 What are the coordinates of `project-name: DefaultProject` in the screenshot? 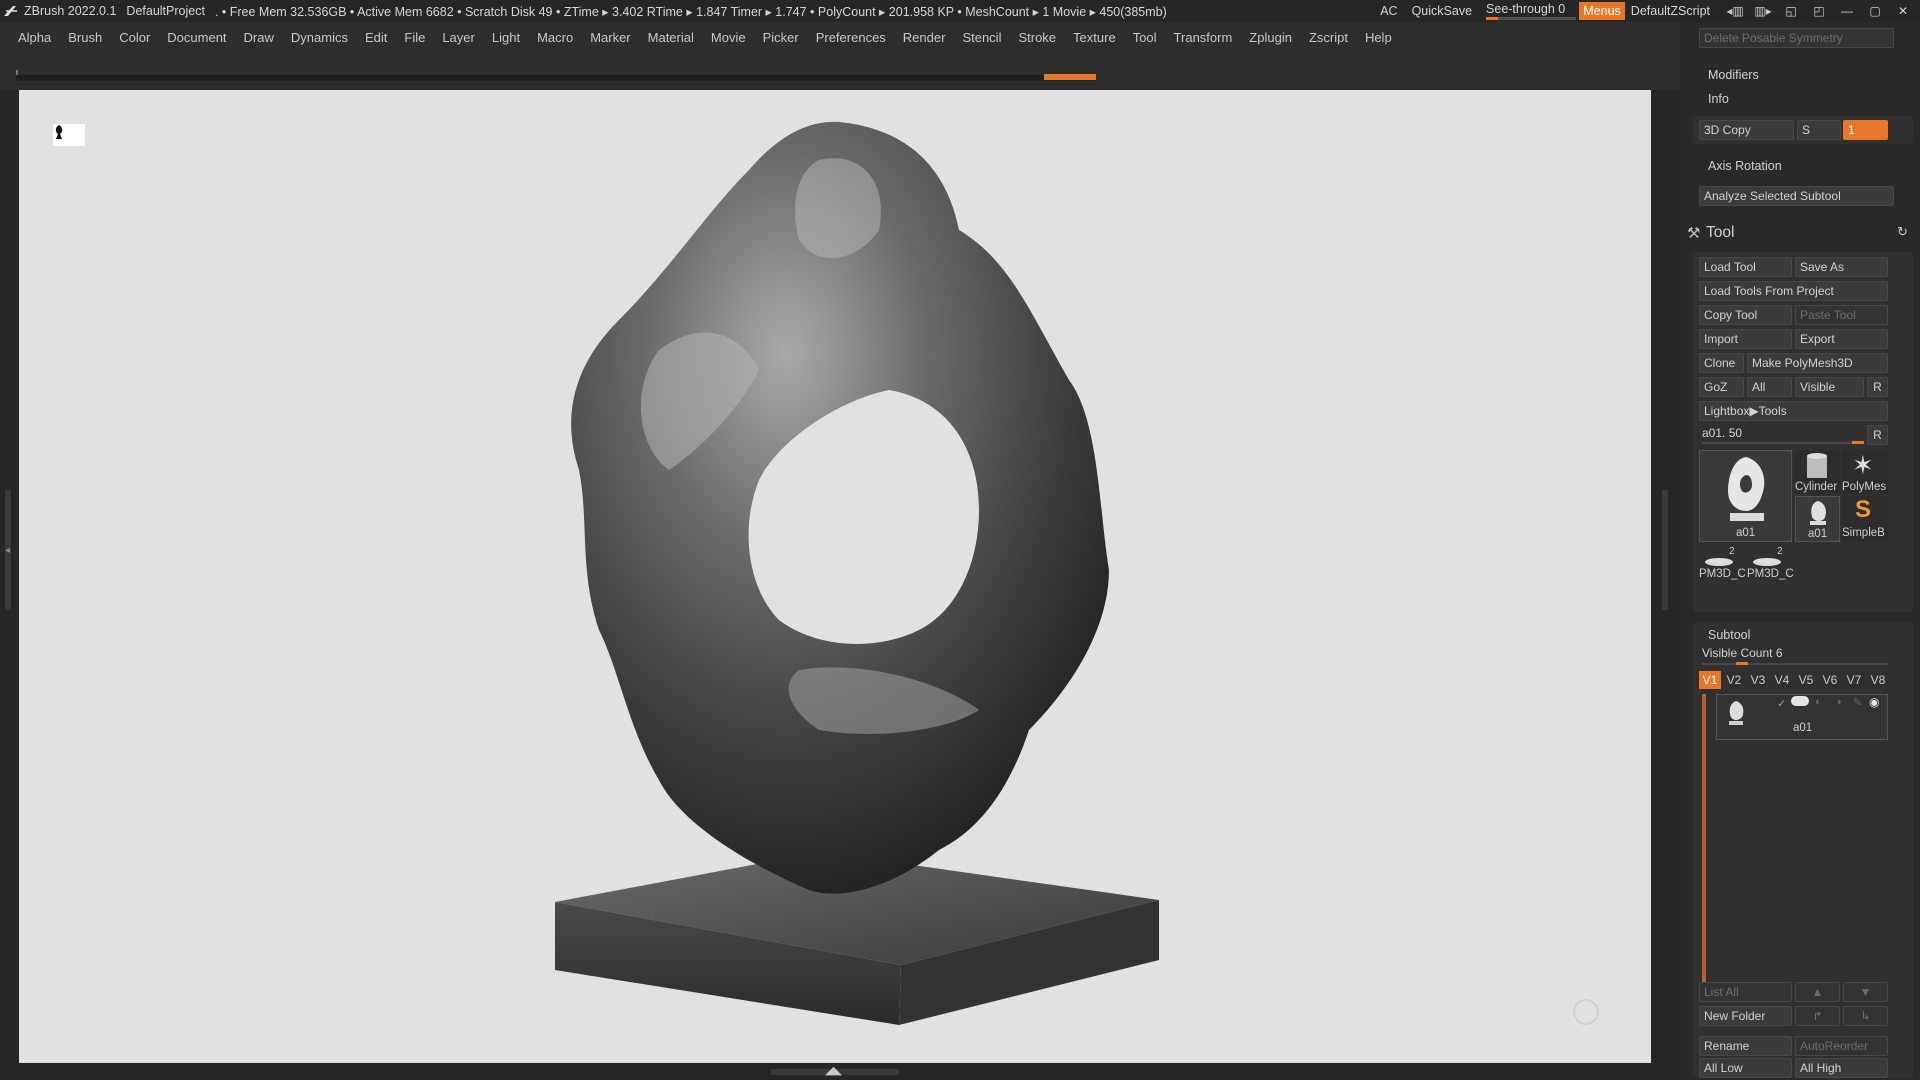 It's located at (165, 11).